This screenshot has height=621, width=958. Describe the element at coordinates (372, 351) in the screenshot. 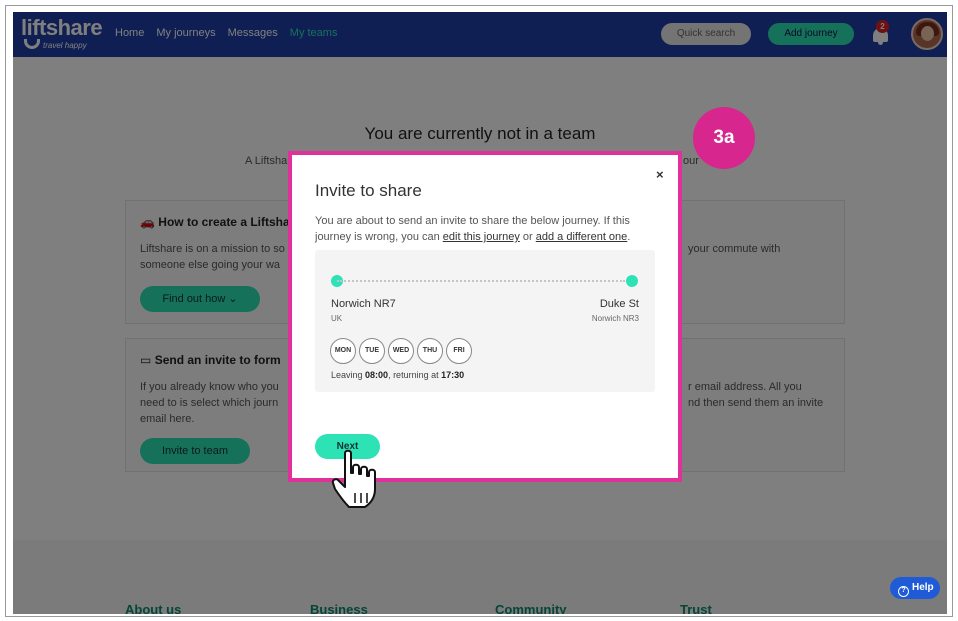

I see `day-tue: TUE` at that location.